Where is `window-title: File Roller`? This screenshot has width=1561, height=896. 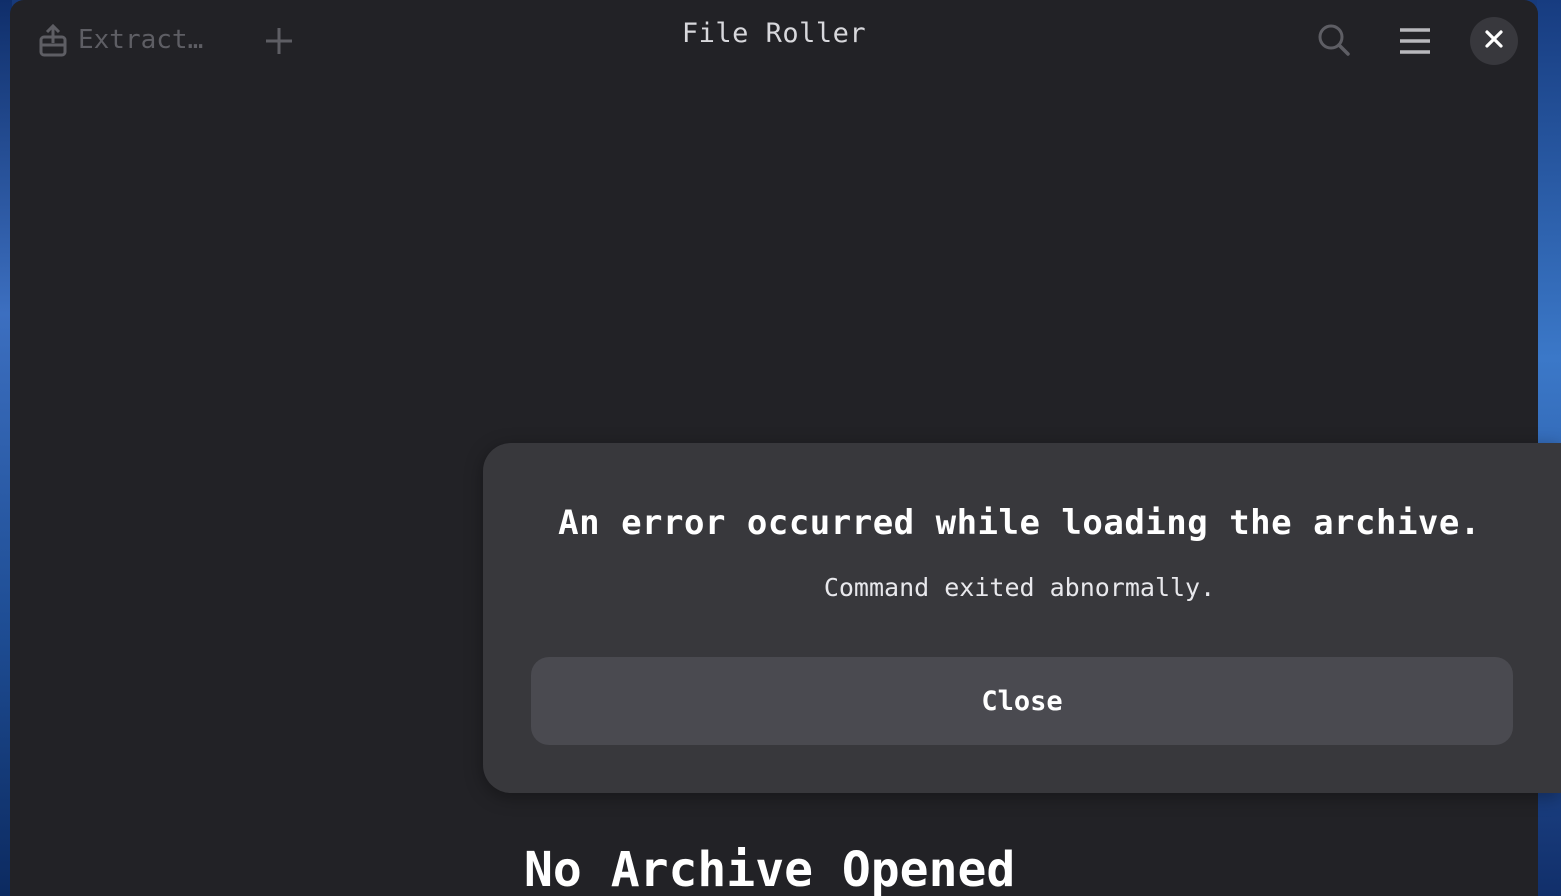 window-title: File Roller is located at coordinates (774, 33).